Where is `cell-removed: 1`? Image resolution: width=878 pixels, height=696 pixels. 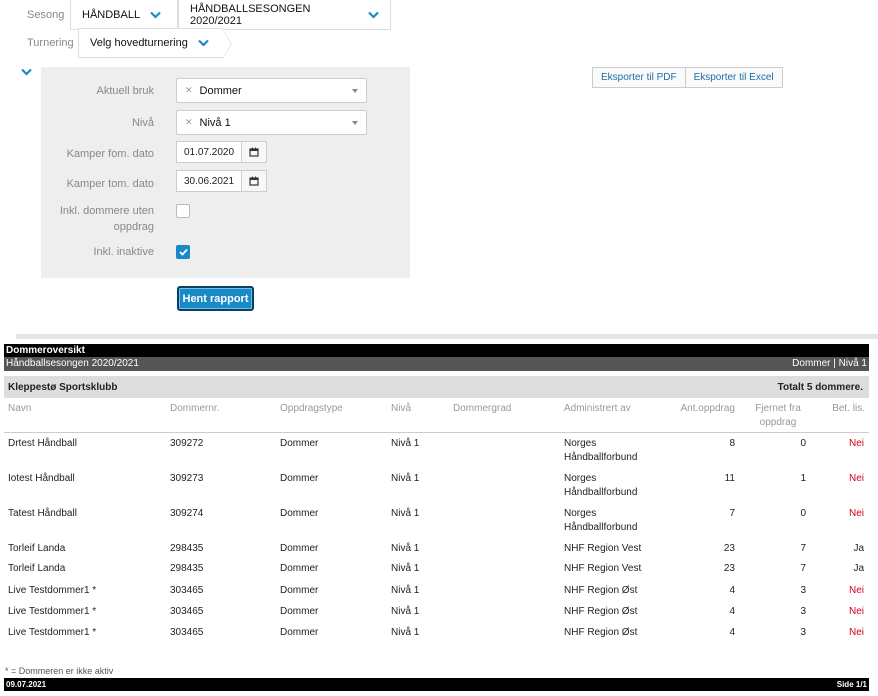 cell-removed: 1 is located at coordinates (803, 478).